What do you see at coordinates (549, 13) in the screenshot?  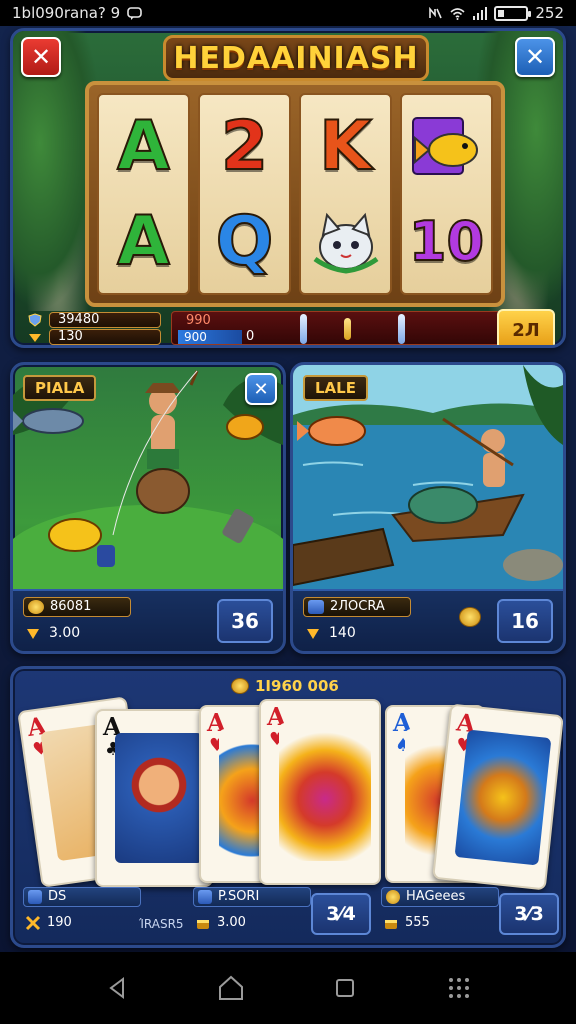 I see `status-time: 252` at bounding box center [549, 13].